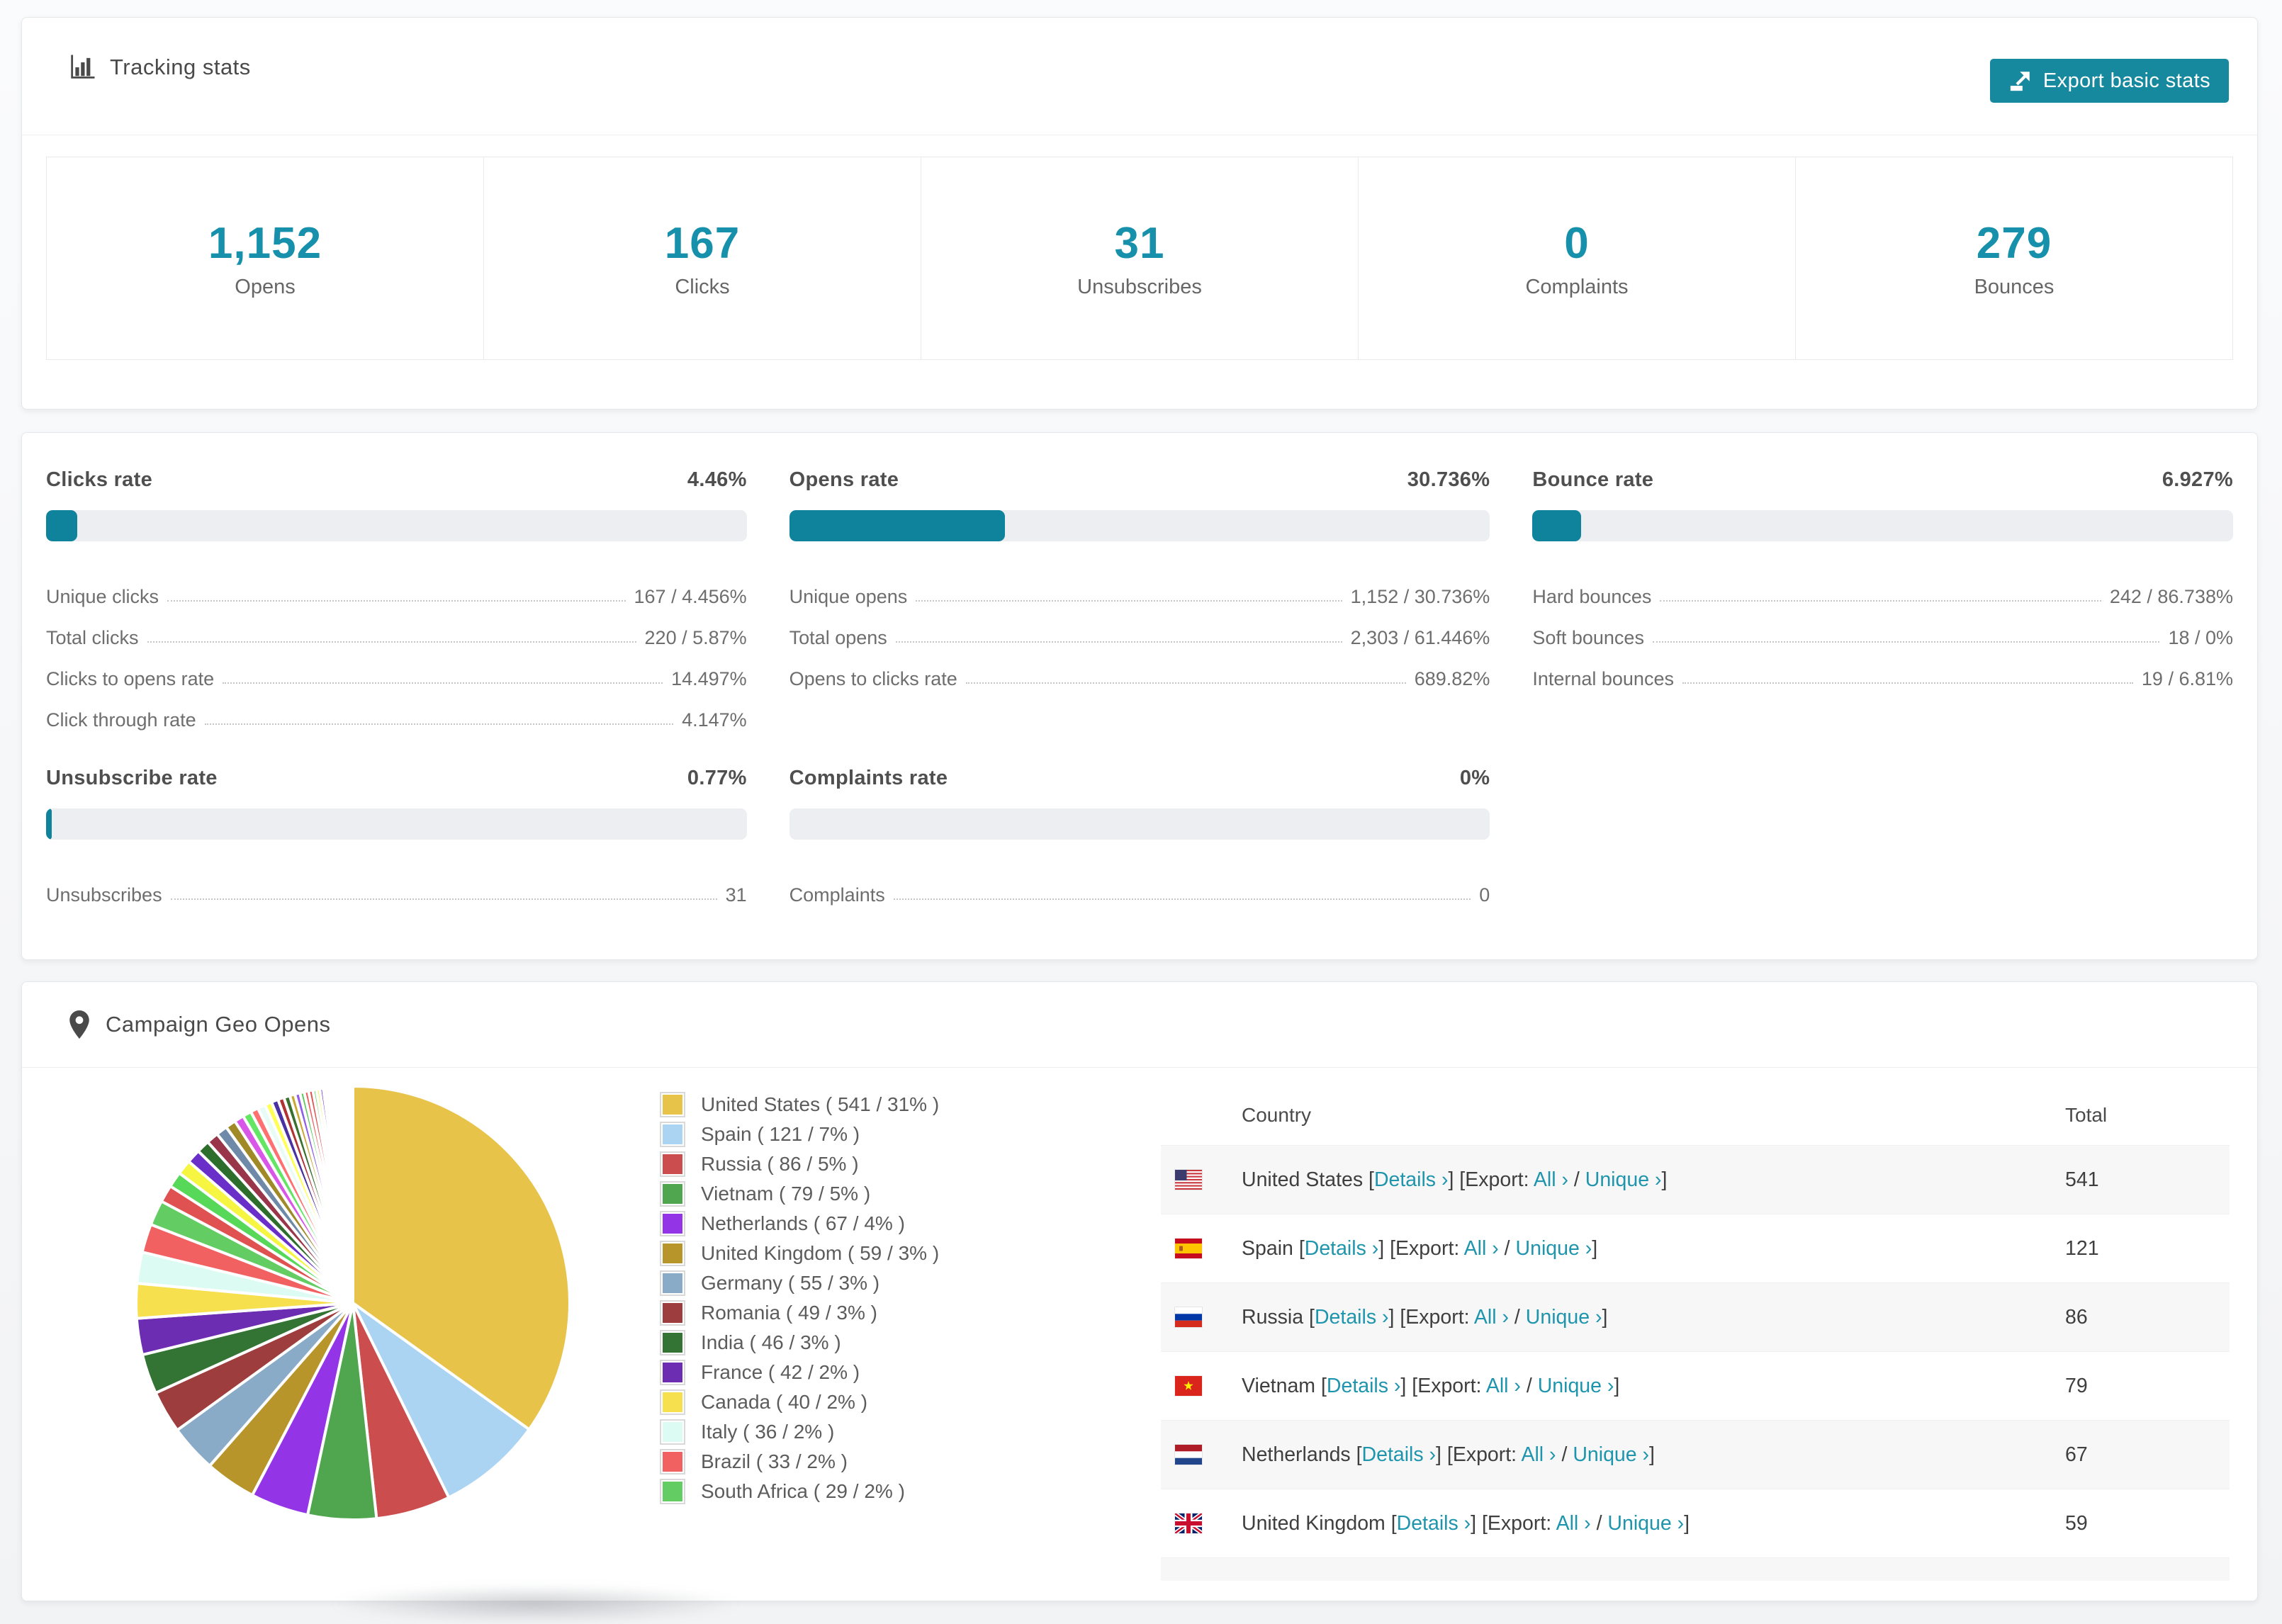 The width and height of the screenshot is (2282, 1624). Describe the element at coordinates (1188, 1180) in the screenshot. I see `flag-us-icon` at that location.